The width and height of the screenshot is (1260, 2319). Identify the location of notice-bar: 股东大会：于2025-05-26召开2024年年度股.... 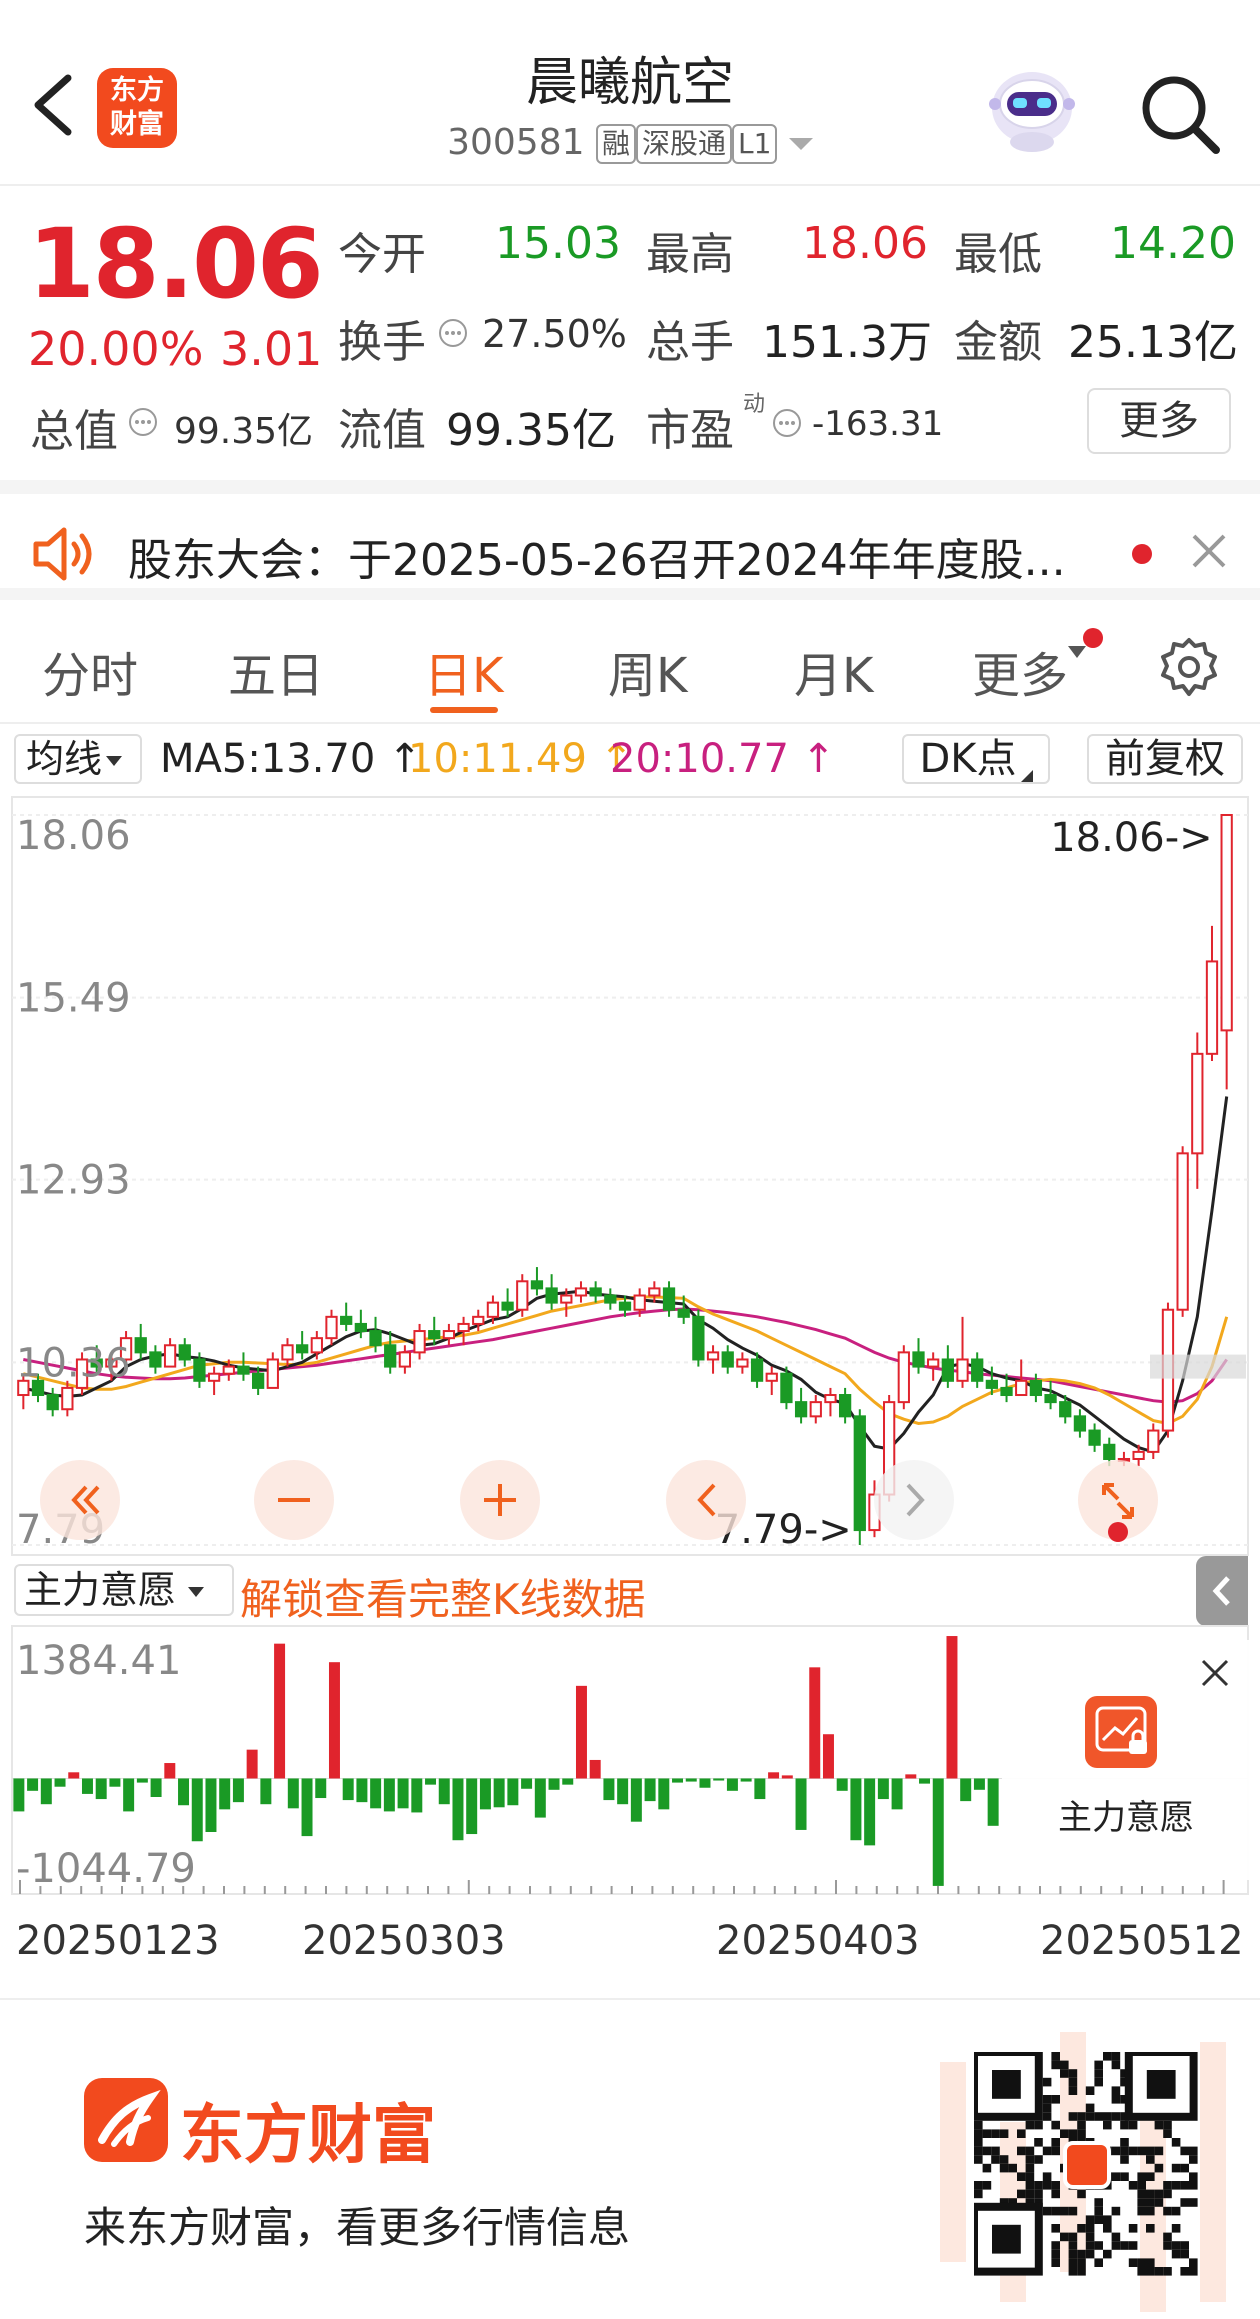
(630, 540).